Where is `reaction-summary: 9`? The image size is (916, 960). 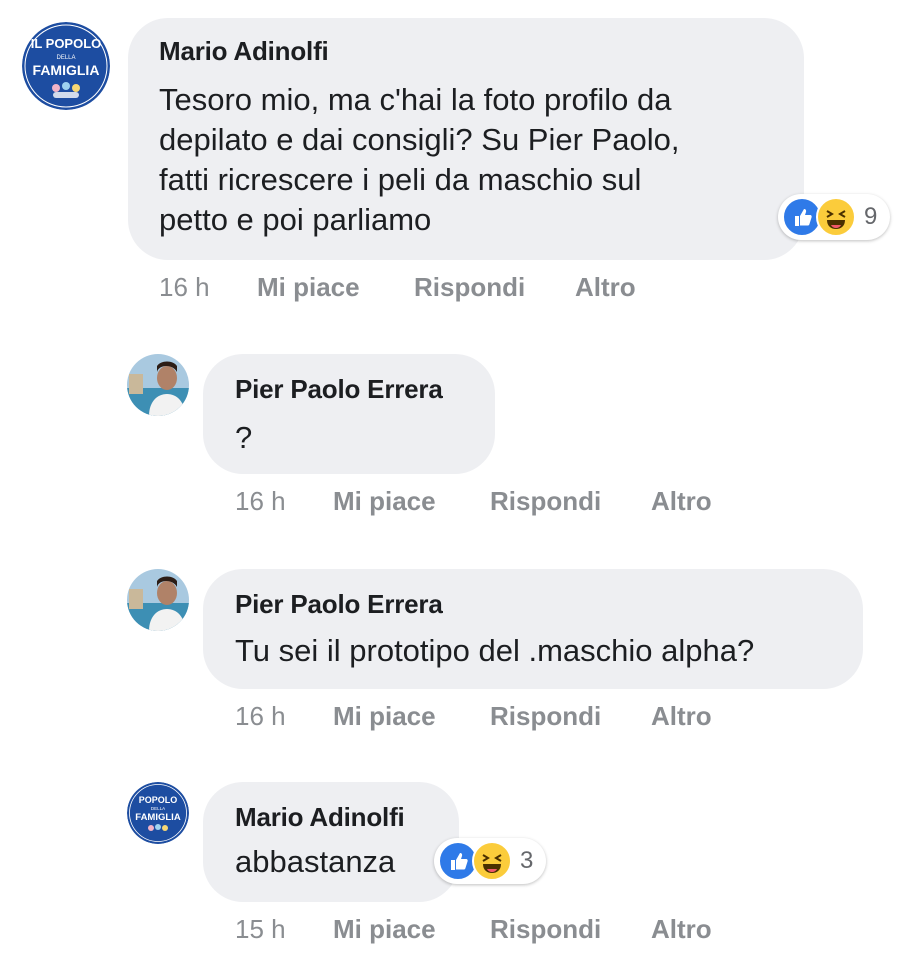
reaction-summary: 9 is located at coordinates (834, 217).